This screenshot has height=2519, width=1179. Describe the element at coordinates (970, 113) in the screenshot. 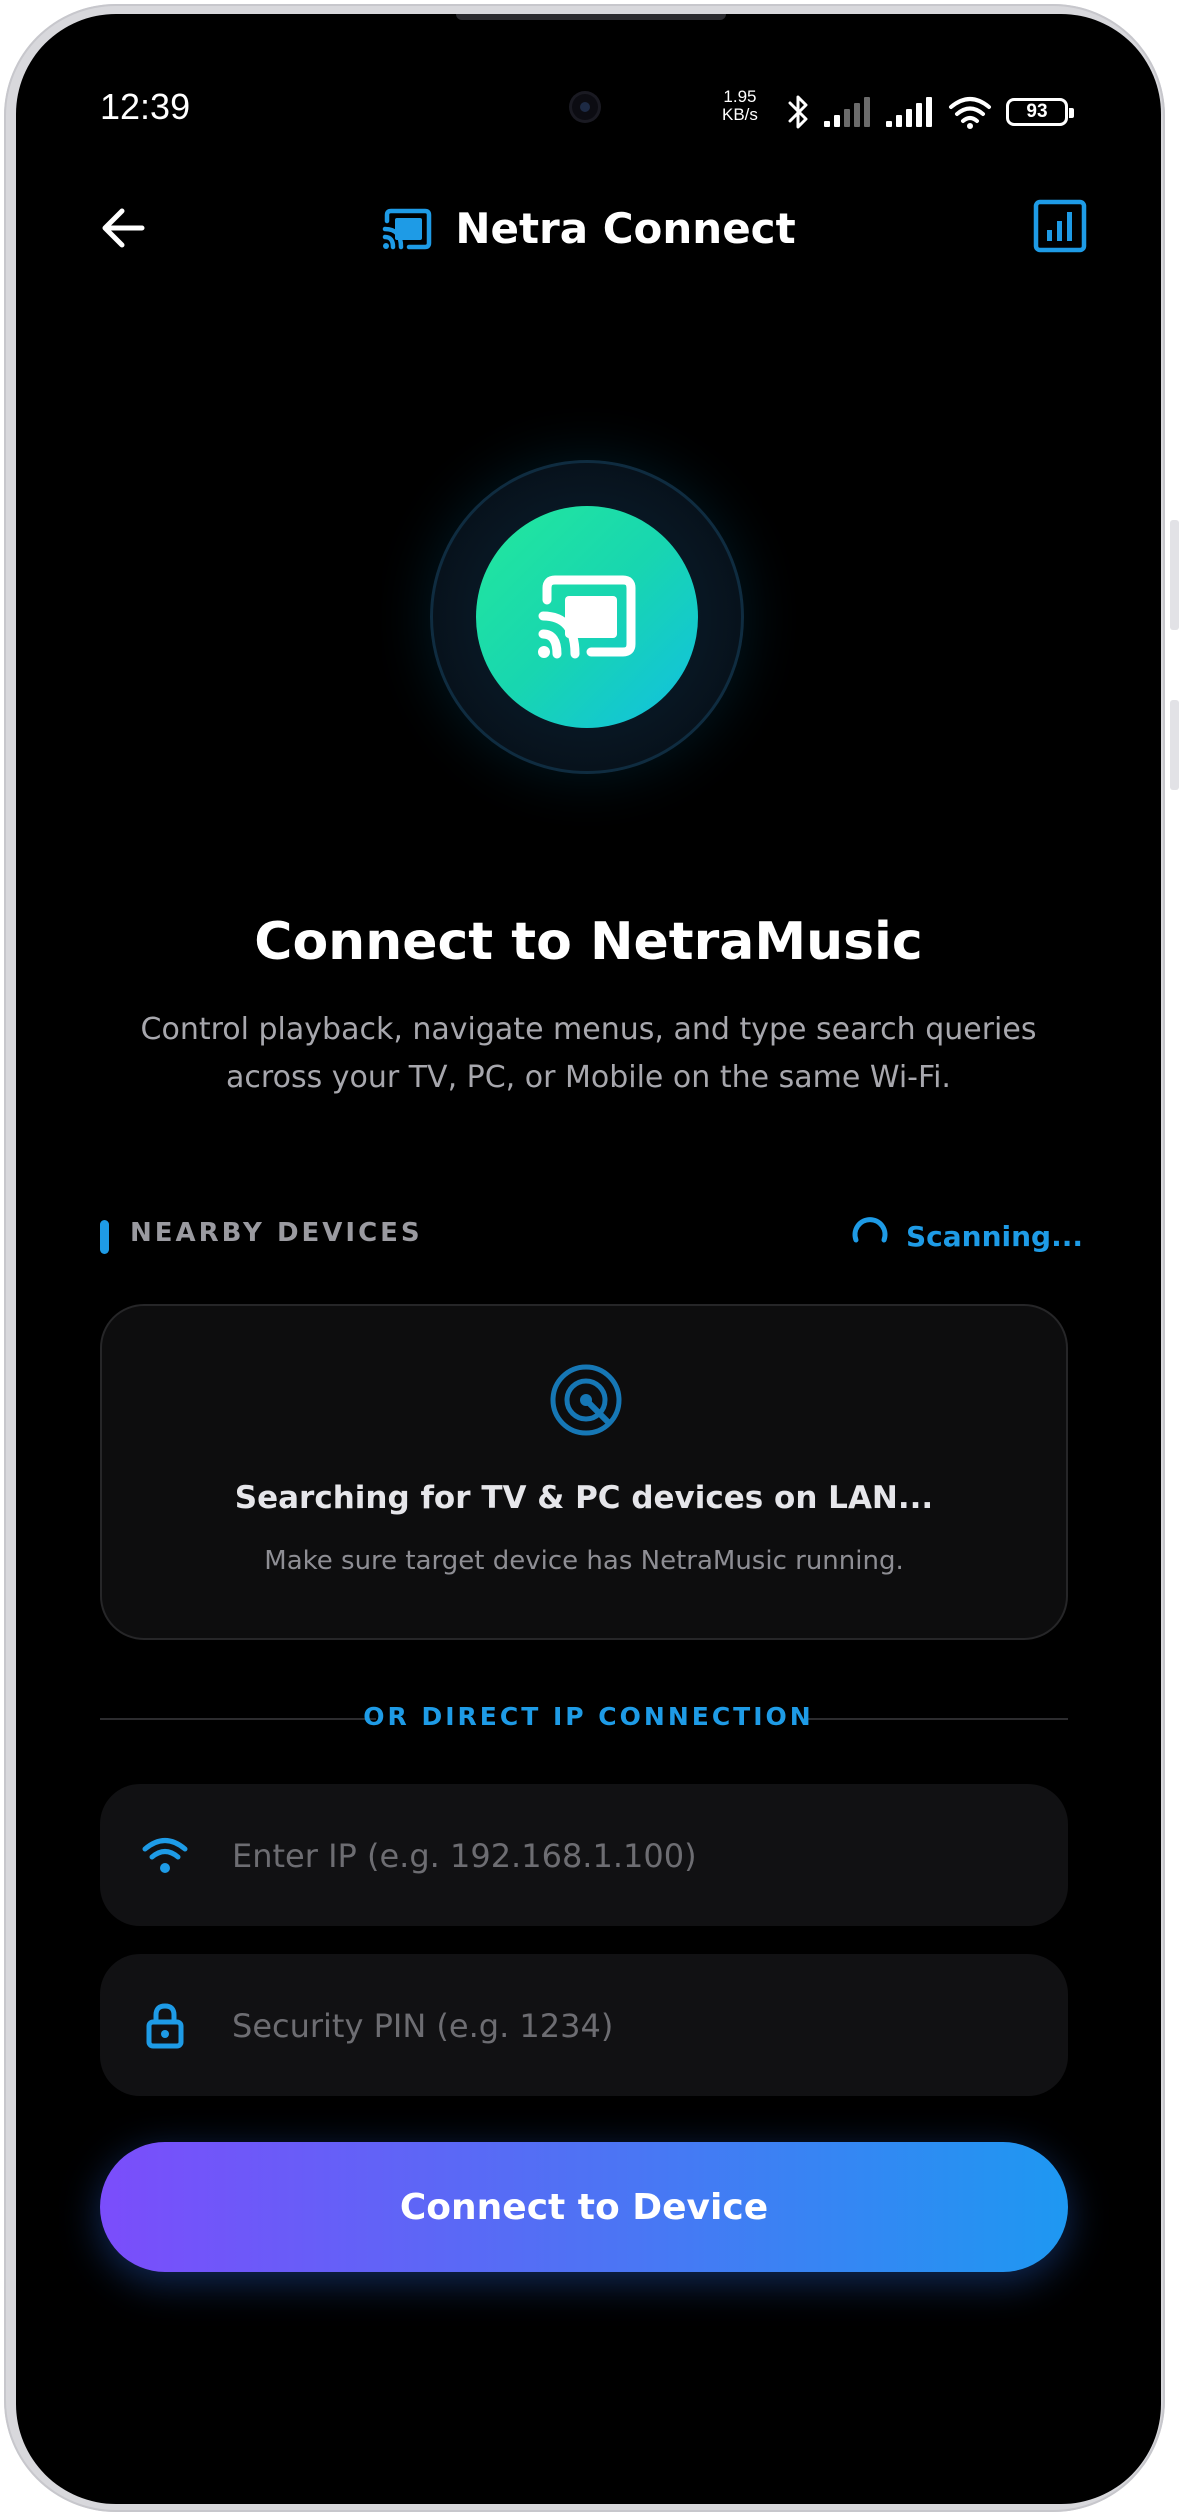

I see `wifi-status-icon` at that location.